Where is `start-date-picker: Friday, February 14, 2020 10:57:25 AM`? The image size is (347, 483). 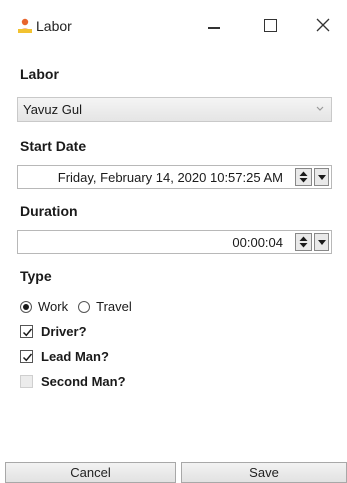
start-date-picker: Friday, February 14, 2020 10:57:25 AM is located at coordinates (174, 177).